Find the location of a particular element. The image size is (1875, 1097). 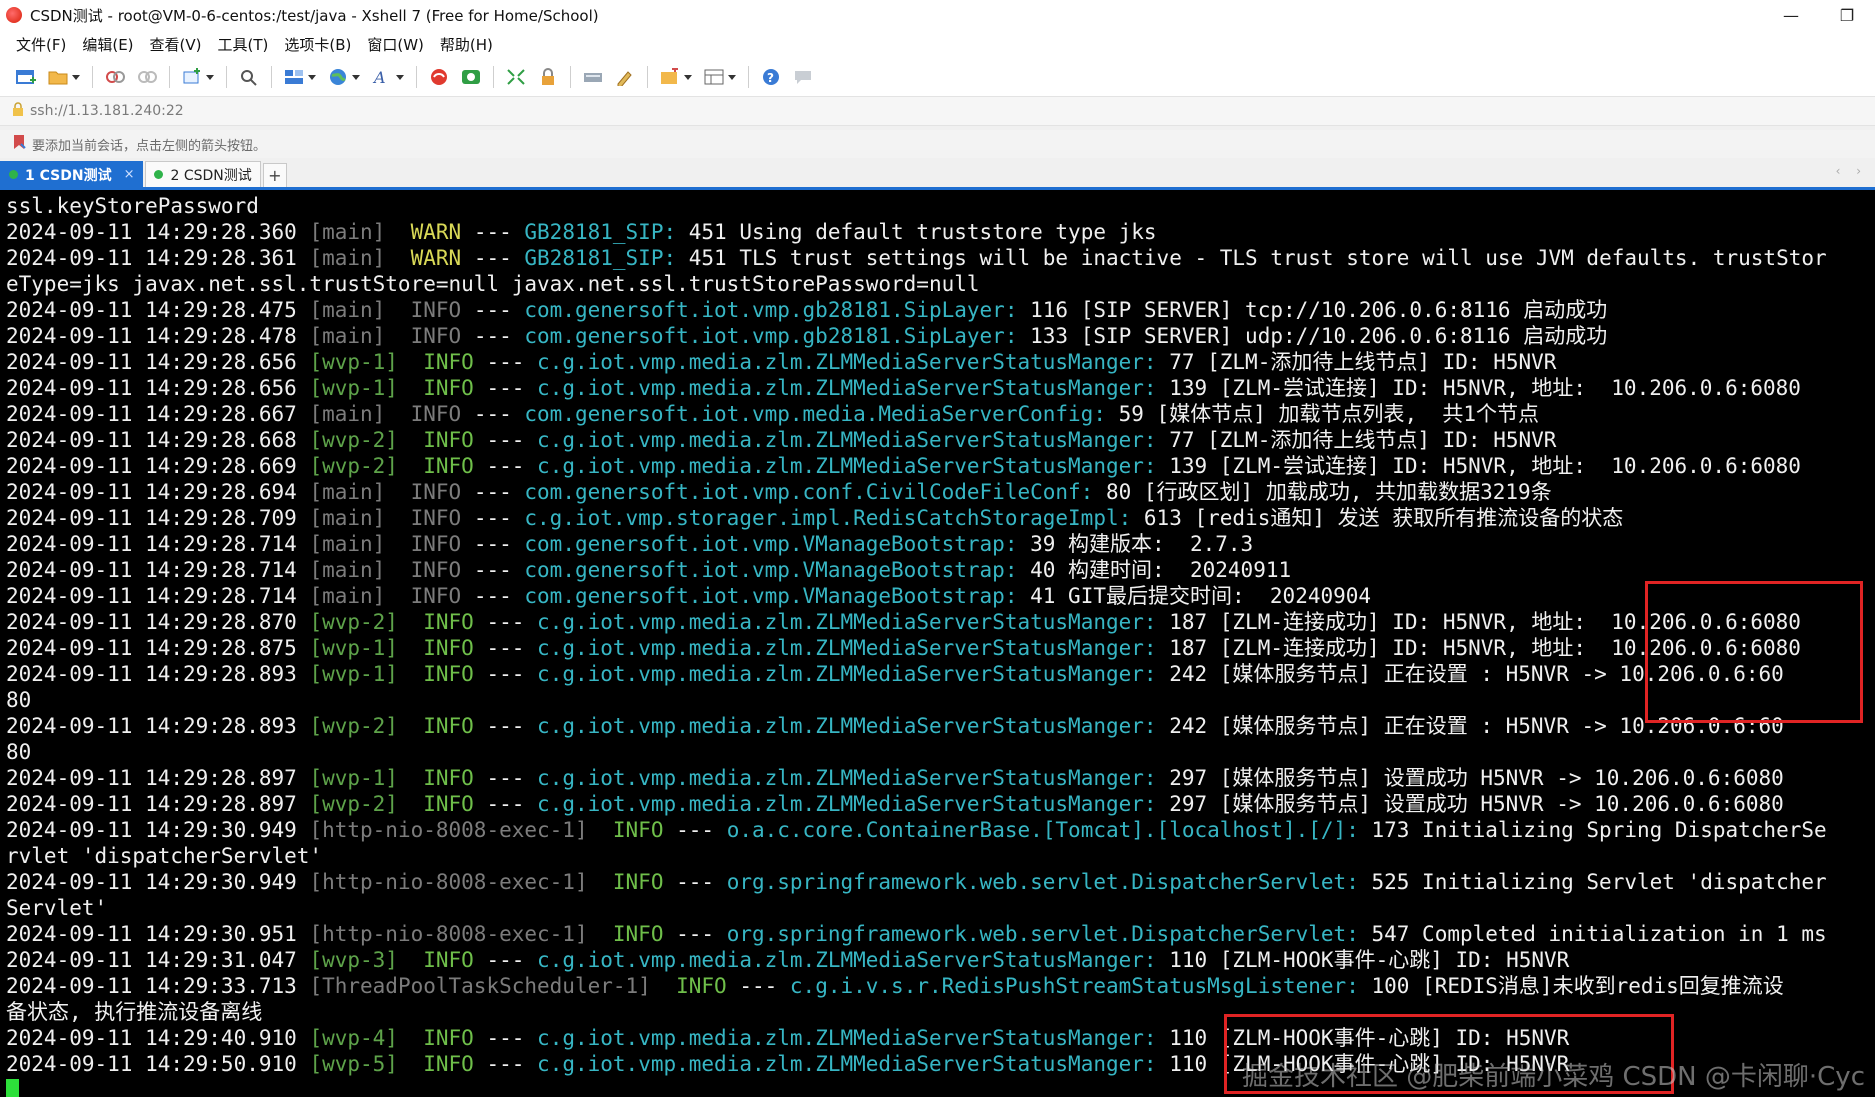

globe-dropdown-icon is located at coordinates (356, 77).